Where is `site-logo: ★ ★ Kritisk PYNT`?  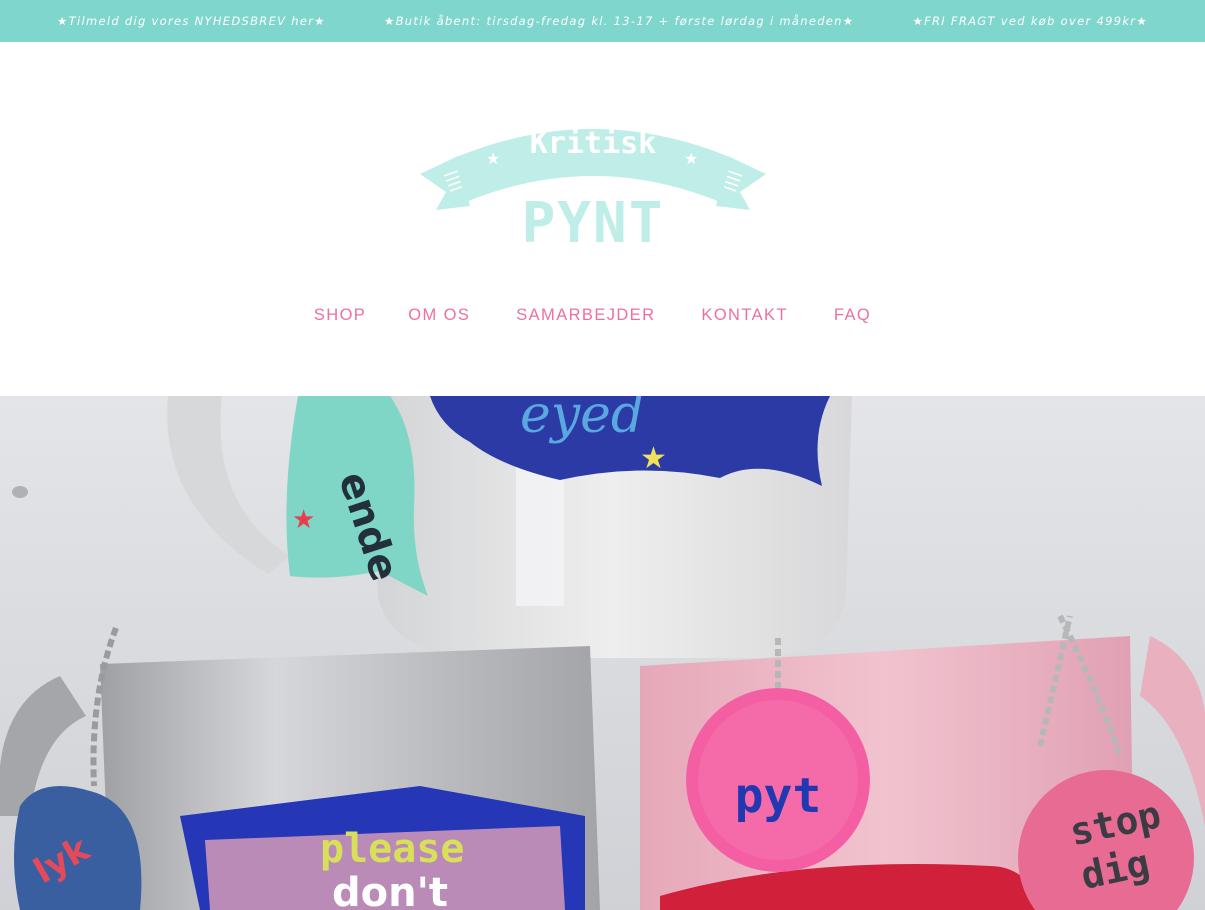 site-logo: ★ ★ Kritisk PYNT is located at coordinates (593, 185).